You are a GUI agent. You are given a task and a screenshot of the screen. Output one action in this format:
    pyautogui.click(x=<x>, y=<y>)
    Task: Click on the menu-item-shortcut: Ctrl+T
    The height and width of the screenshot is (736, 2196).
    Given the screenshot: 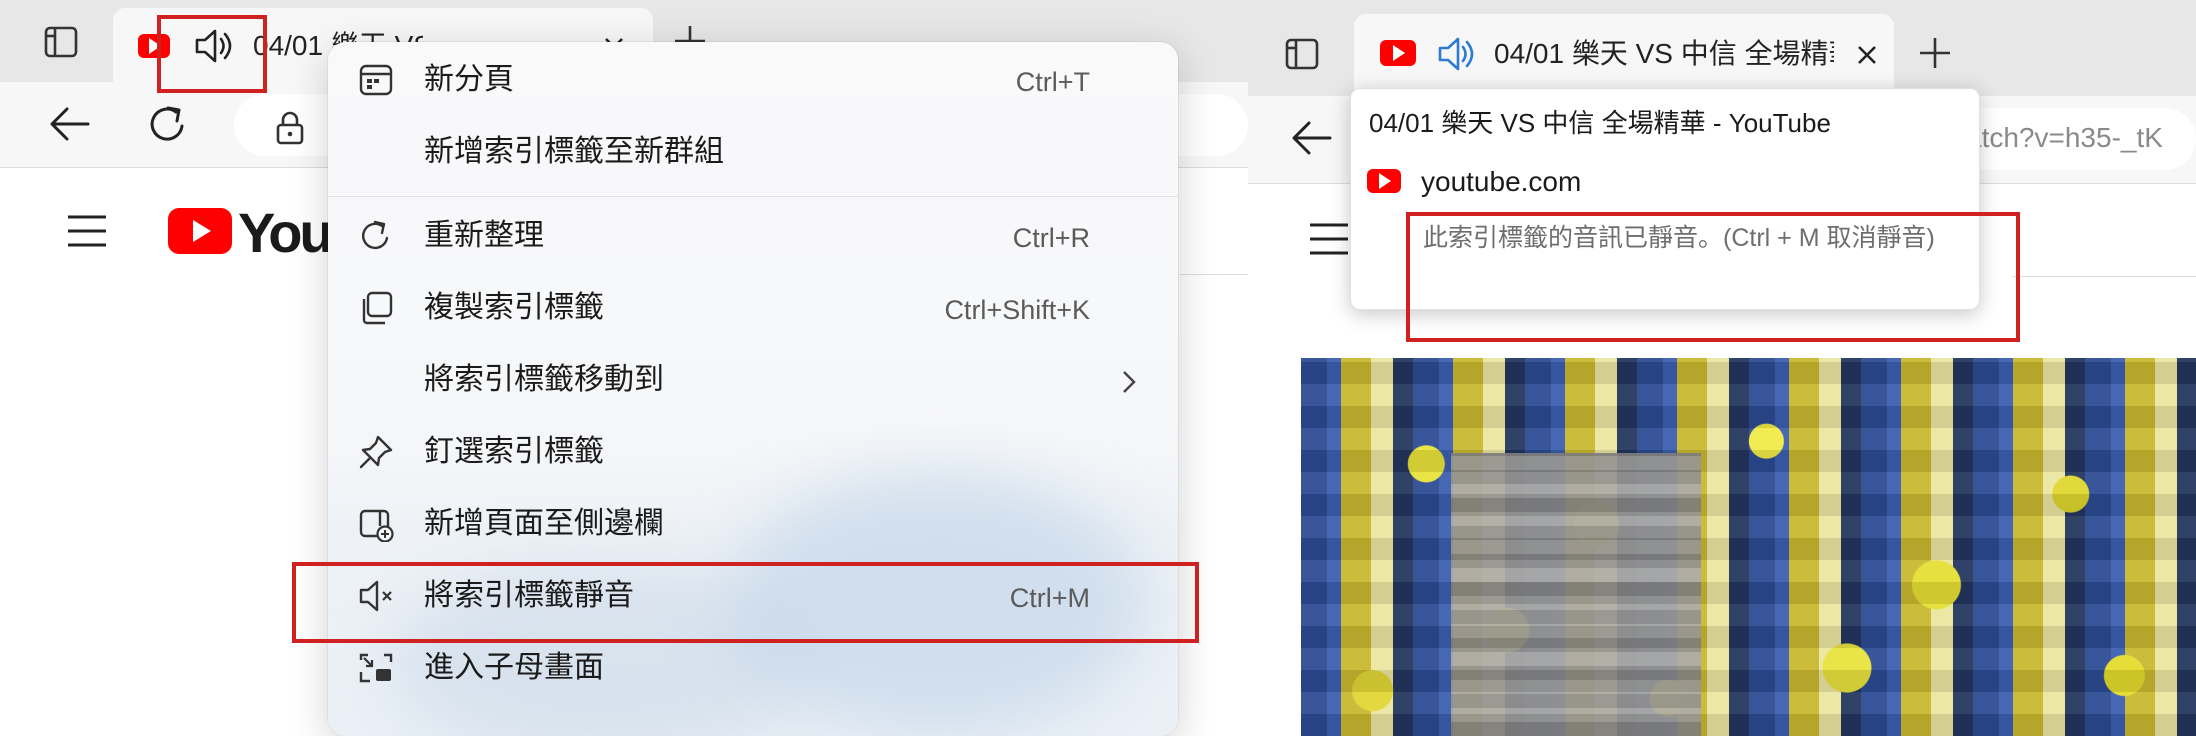 What is the action you would take?
    pyautogui.click(x=1052, y=82)
    